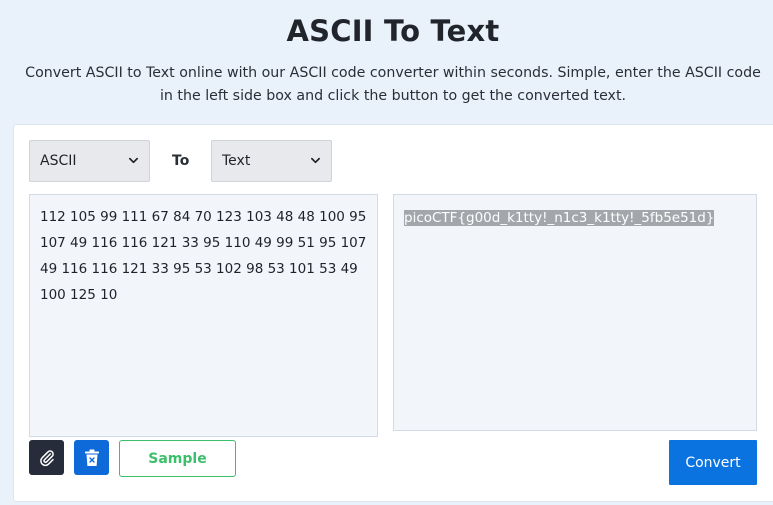 Image resolution: width=773 pixels, height=505 pixels. I want to click on from-format-select: ASCII, so click(89, 161).